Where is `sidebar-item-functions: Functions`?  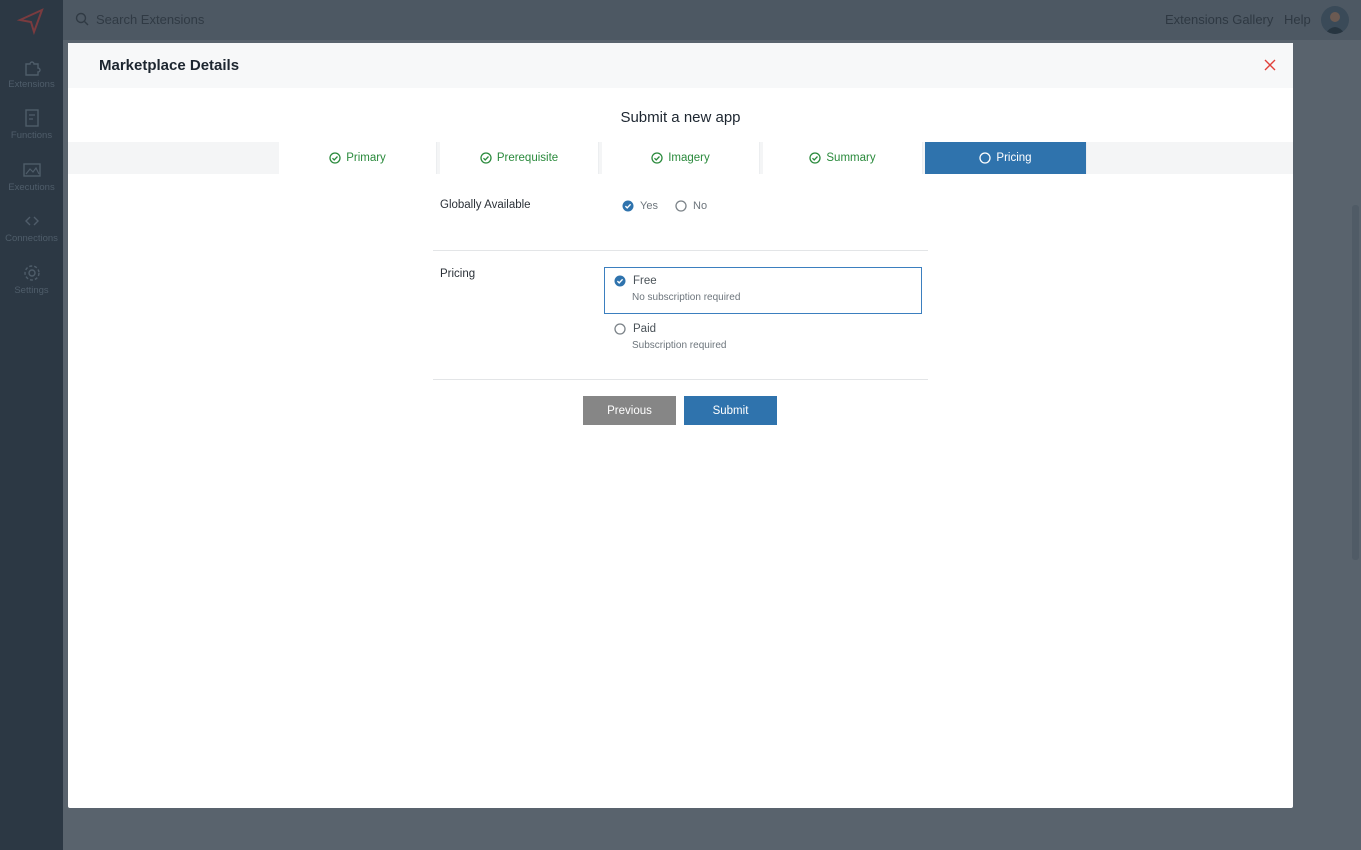
sidebar-item-functions: Functions is located at coordinates (31, 124).